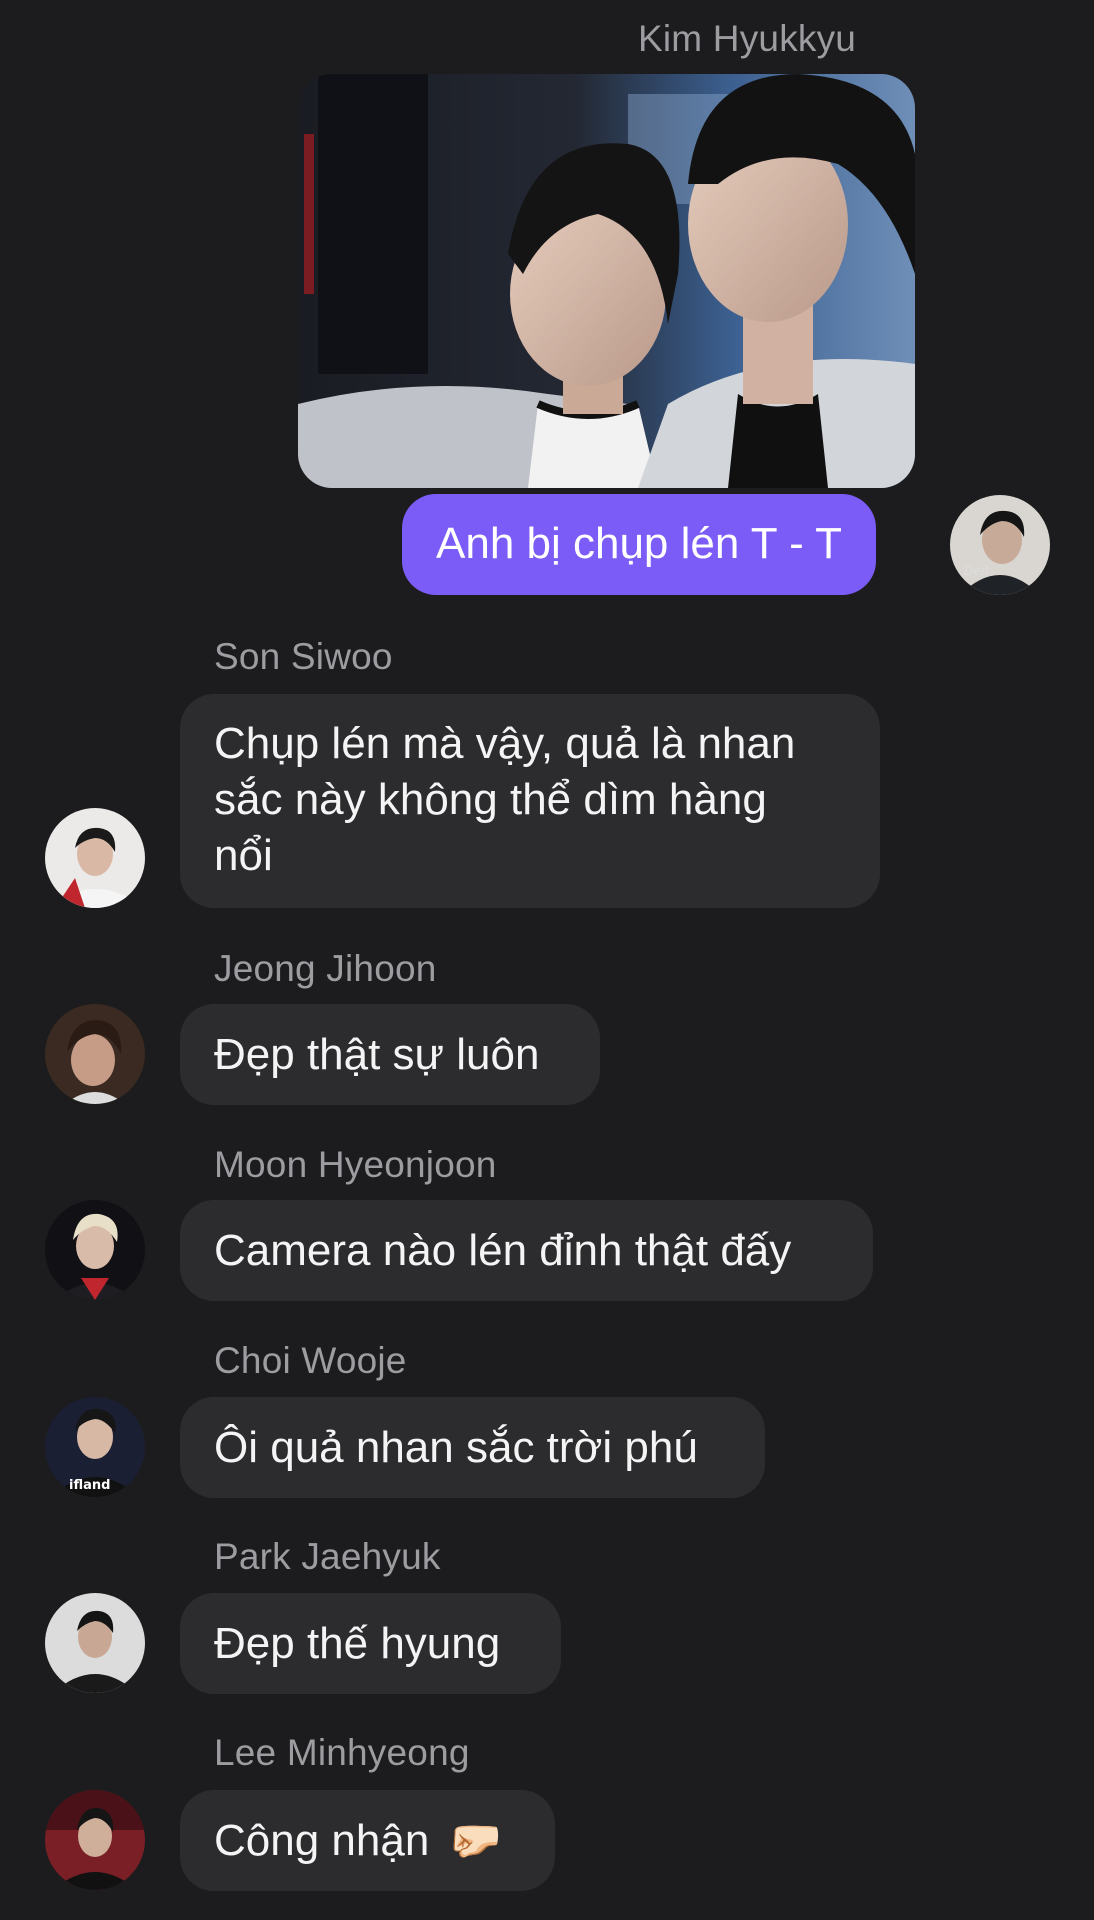 Image resolution: width=1094 pixels, height=1920 pixels. I want to click on incoming-message-bubble: Đẹp thật sự luôn, so click(390, 1054).